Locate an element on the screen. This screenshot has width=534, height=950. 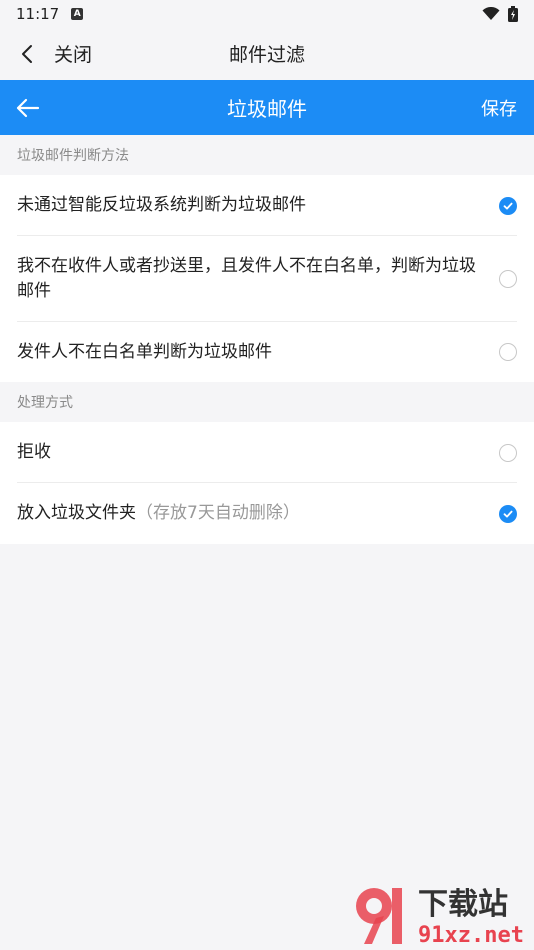
option-reject: 拒收 is located at coordinates (267, 452).